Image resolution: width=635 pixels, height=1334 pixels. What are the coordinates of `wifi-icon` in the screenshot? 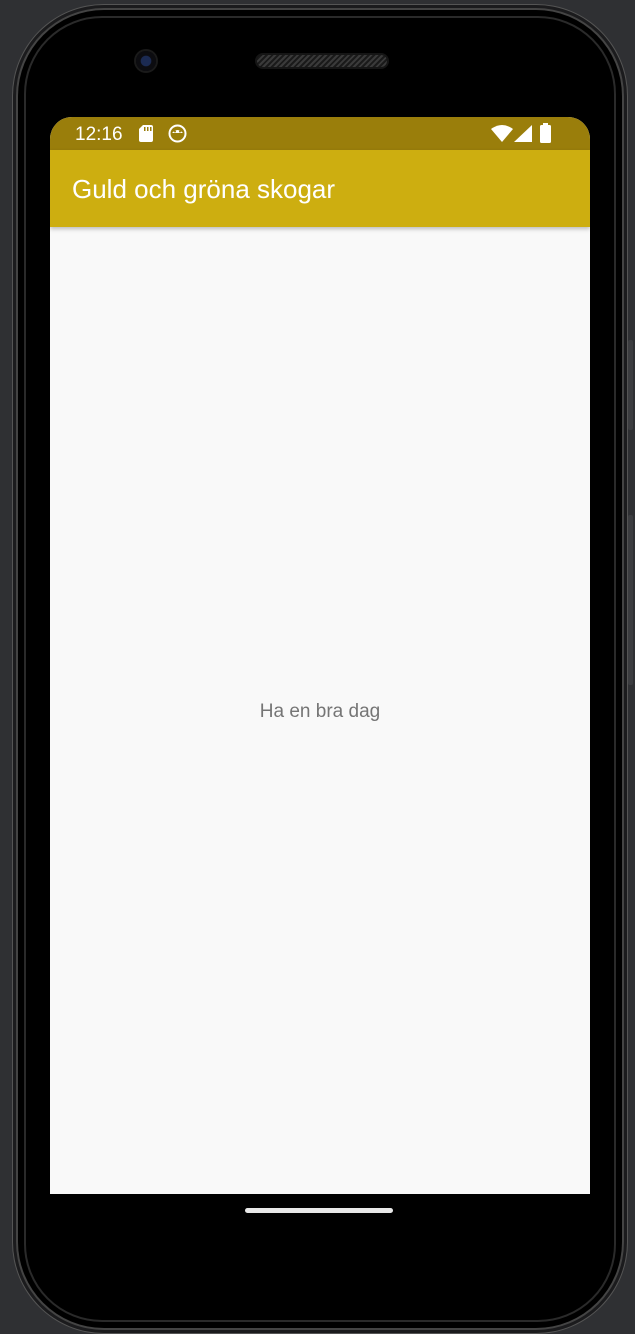 It's located at (502, 136).